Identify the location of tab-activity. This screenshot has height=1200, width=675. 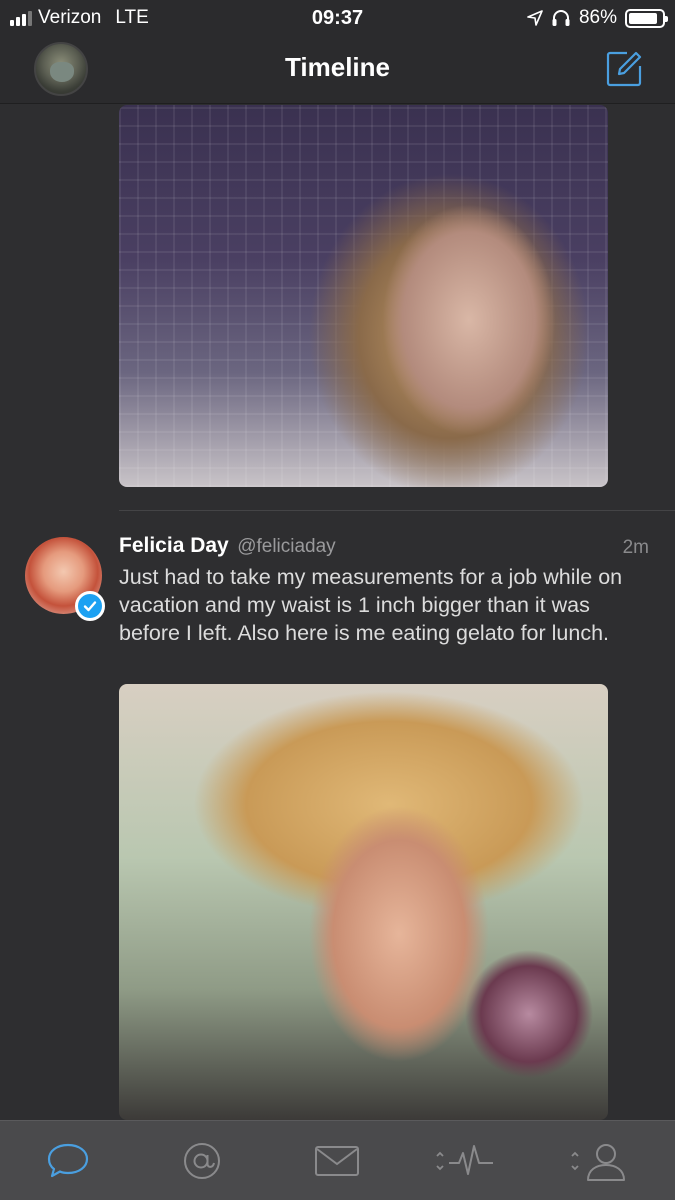
(465, 1161).